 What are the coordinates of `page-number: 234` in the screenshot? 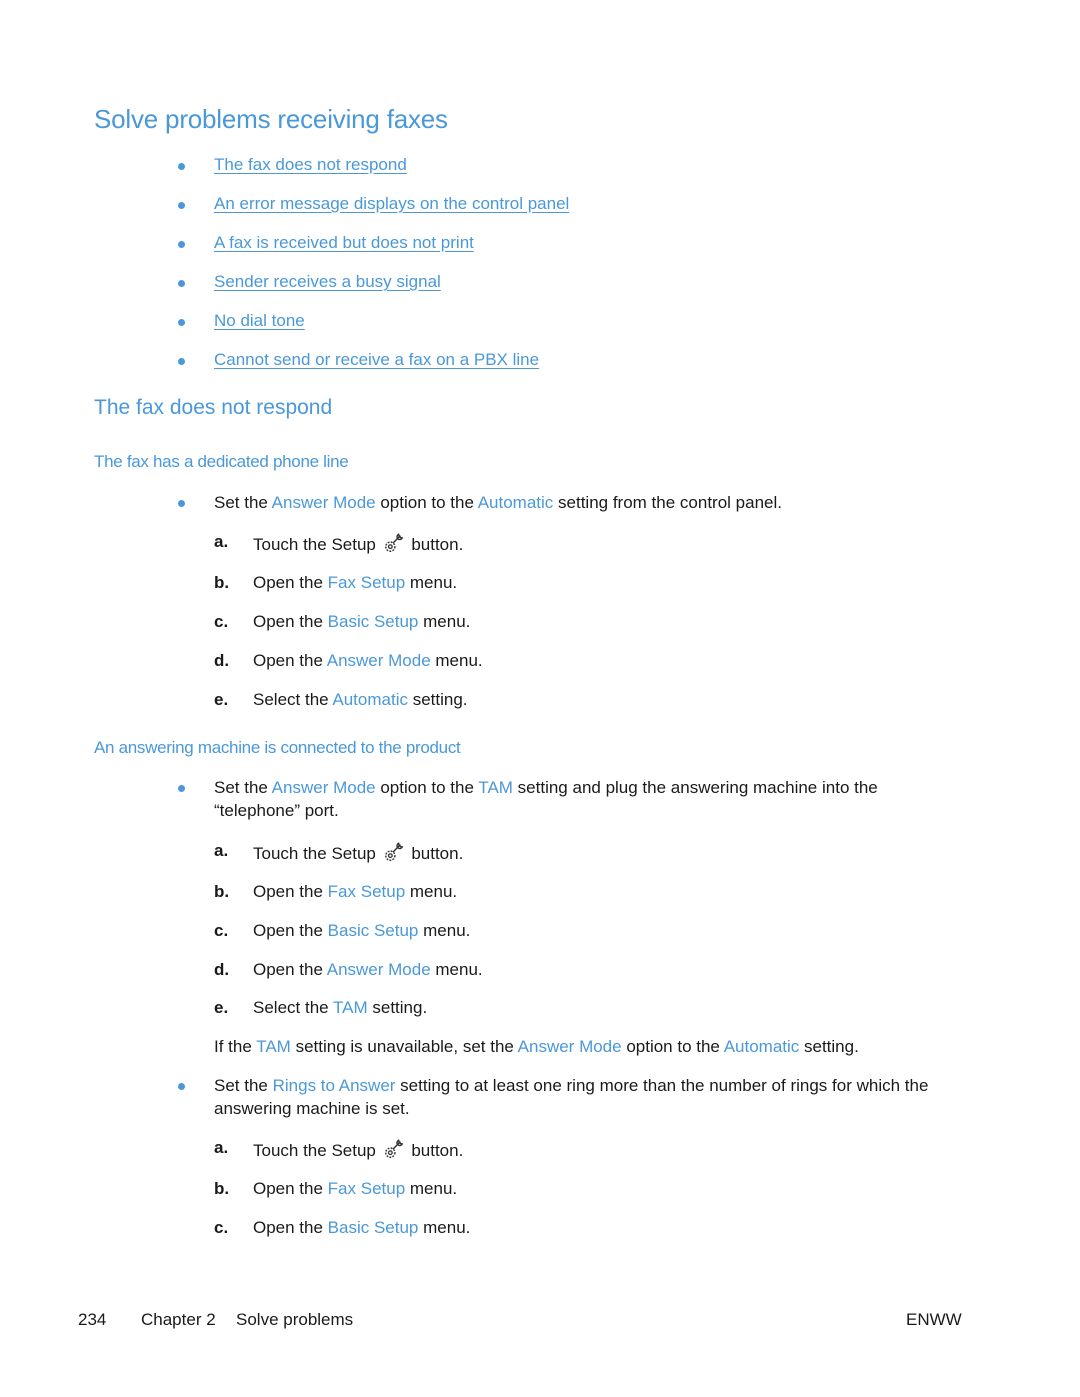 It's located at (92, 1319).